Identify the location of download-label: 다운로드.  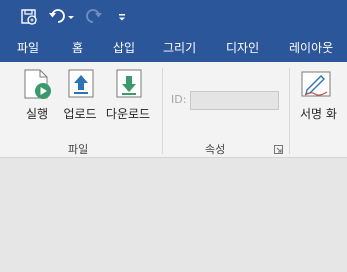
(128, 114).